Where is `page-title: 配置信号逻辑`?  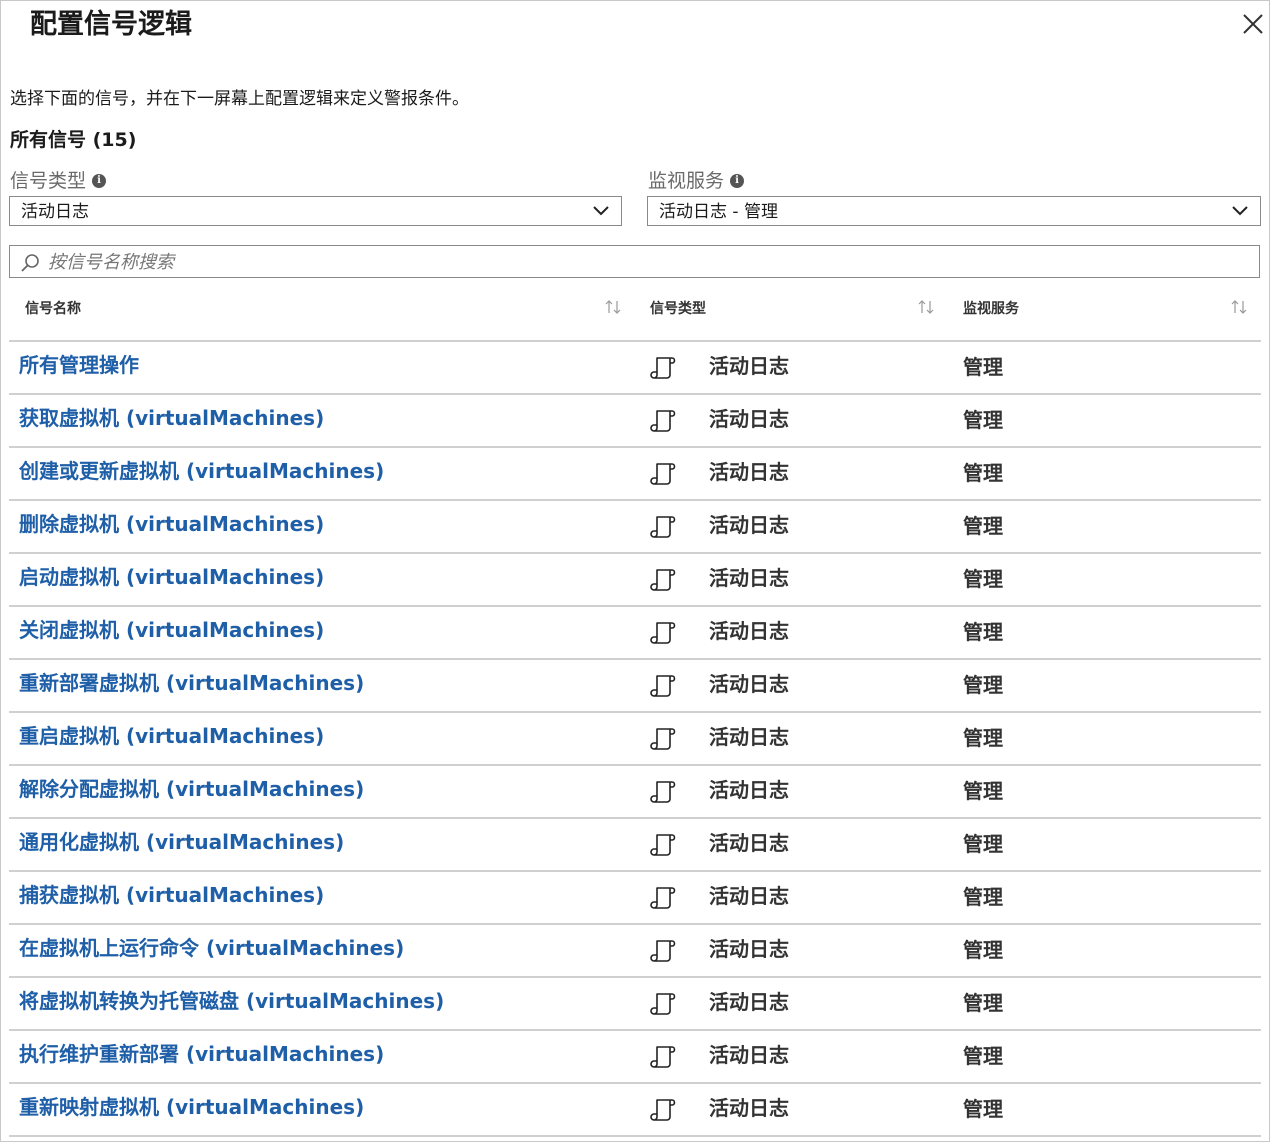
page-title: 配置信号逻辑 is located at coordinates (111, 24).